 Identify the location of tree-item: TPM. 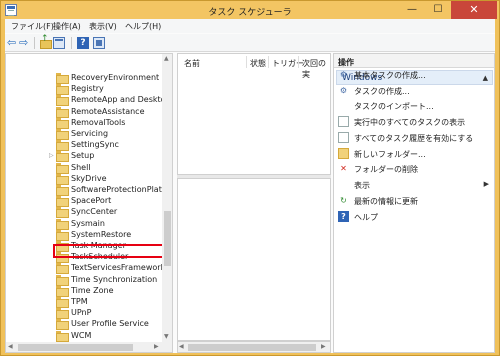
(114, 302).